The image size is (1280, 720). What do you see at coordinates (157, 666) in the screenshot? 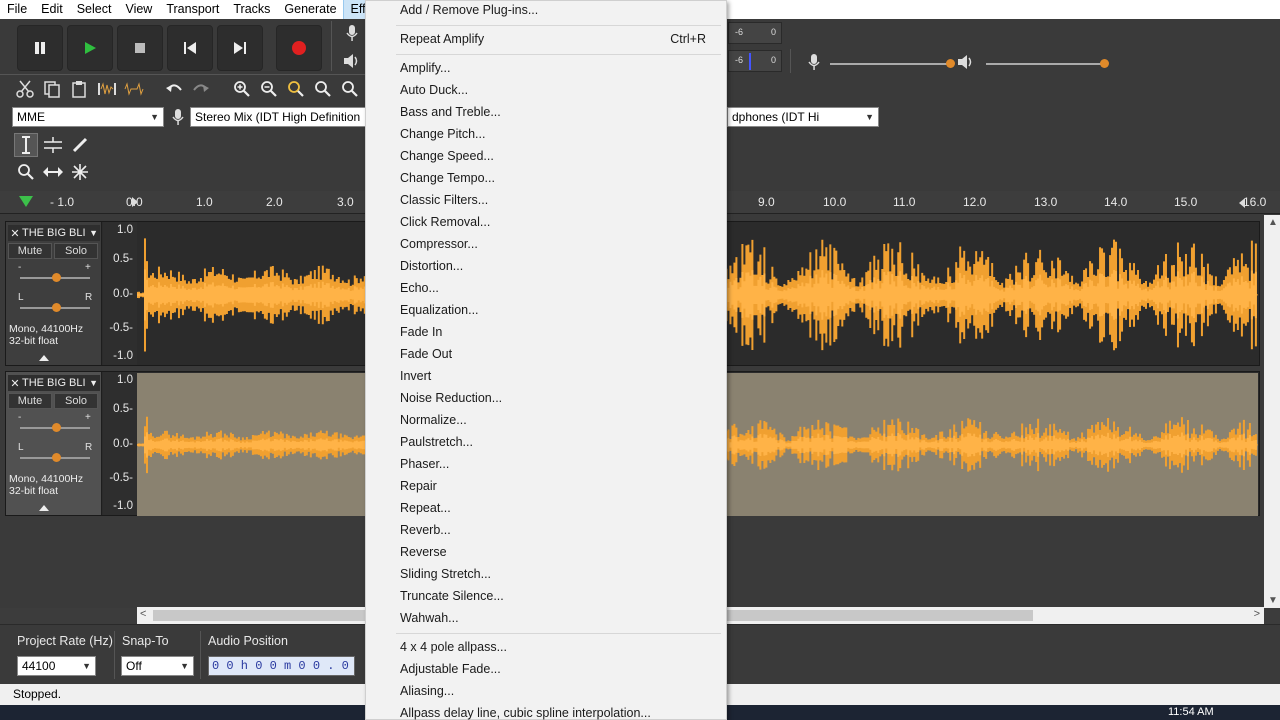
I see `snap-to-select: Off ▼` at bounding box center [157, 666].